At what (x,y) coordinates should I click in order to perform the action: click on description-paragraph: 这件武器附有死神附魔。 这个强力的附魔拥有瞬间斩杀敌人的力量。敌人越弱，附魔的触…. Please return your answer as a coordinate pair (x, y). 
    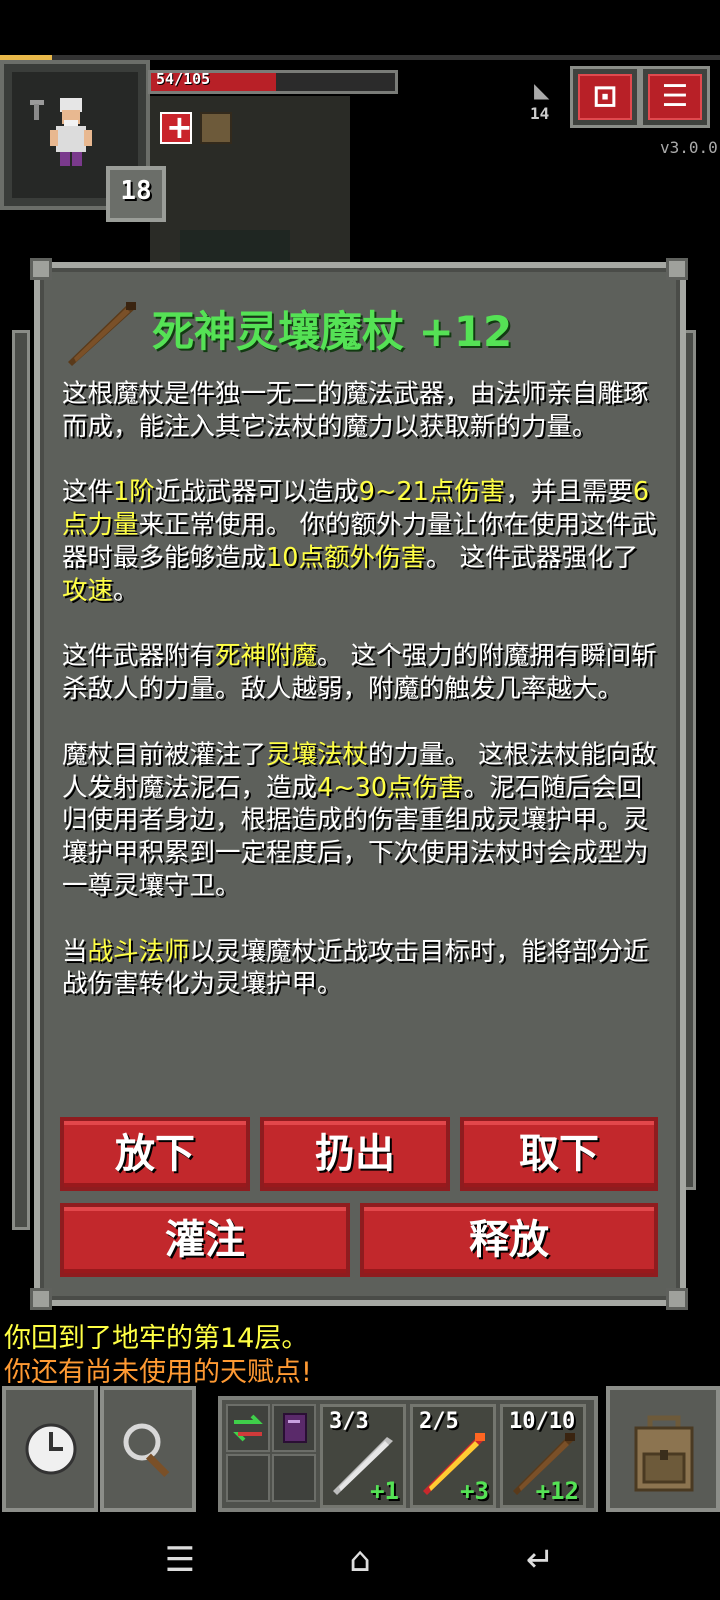
    Looking at the image, I should click on (359, 673).